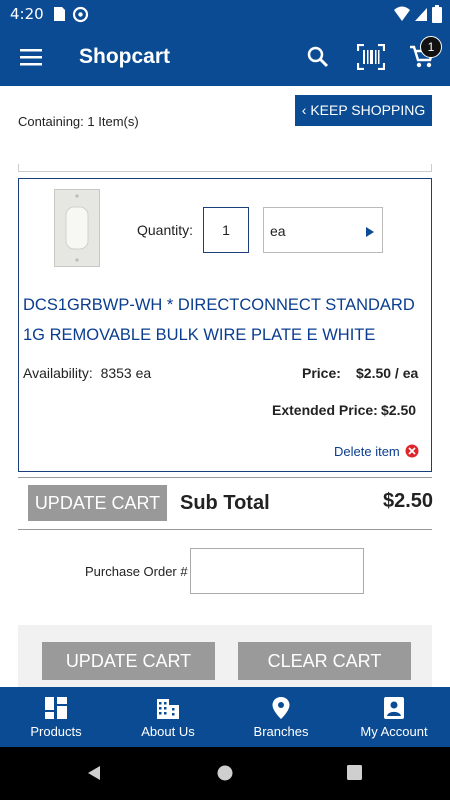  What do you see at coordinates (363, 110) in the screenshot?
I see `keep-shopping-button: ‹ KEEP SHOPPING` at bounding box center [363, 110].